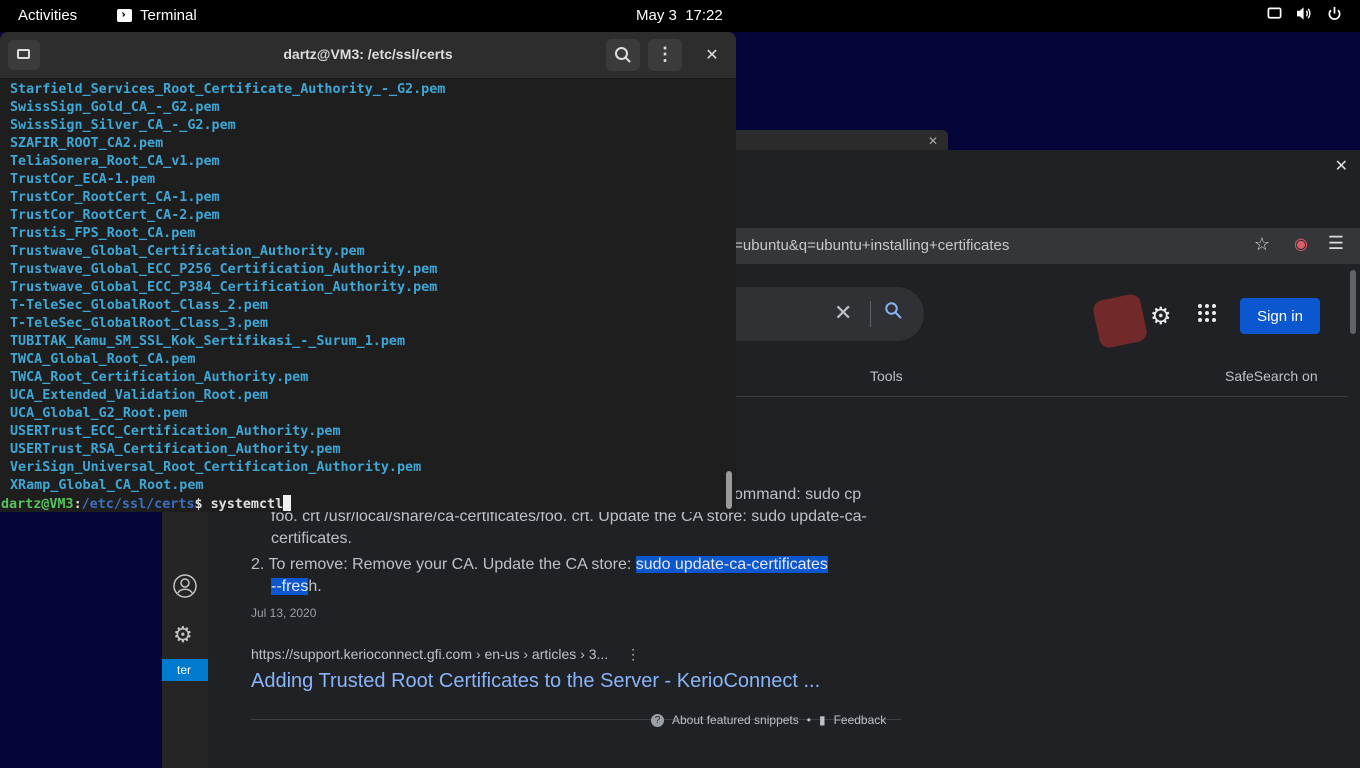 The image size is (1360, 768). I want to click on prompt-symbol: $, so click(202, 504).